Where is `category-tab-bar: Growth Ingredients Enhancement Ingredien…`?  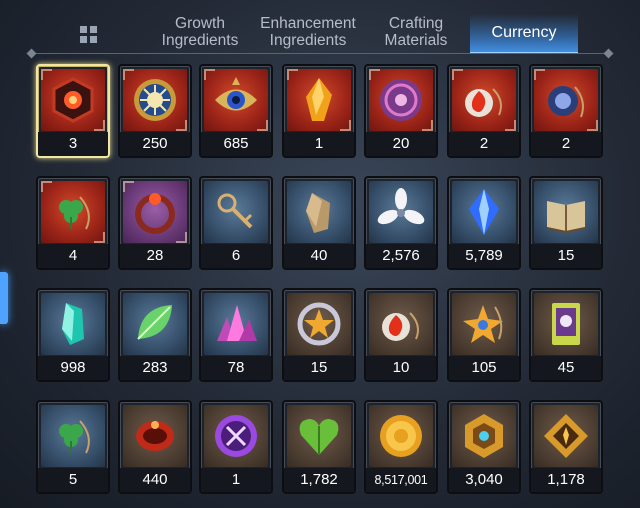
category-tab-bar: Growth Ingredients Enhancement Ingredien… is located at coordinates (320, 27).